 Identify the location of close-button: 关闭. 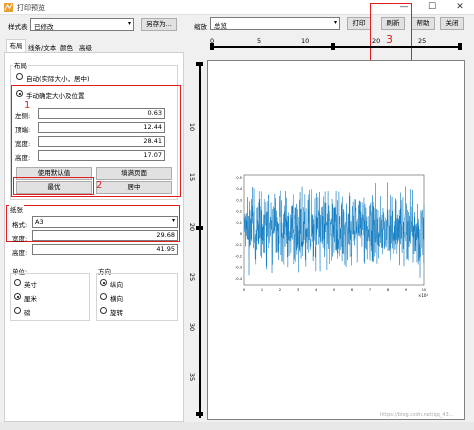
(452, 23).